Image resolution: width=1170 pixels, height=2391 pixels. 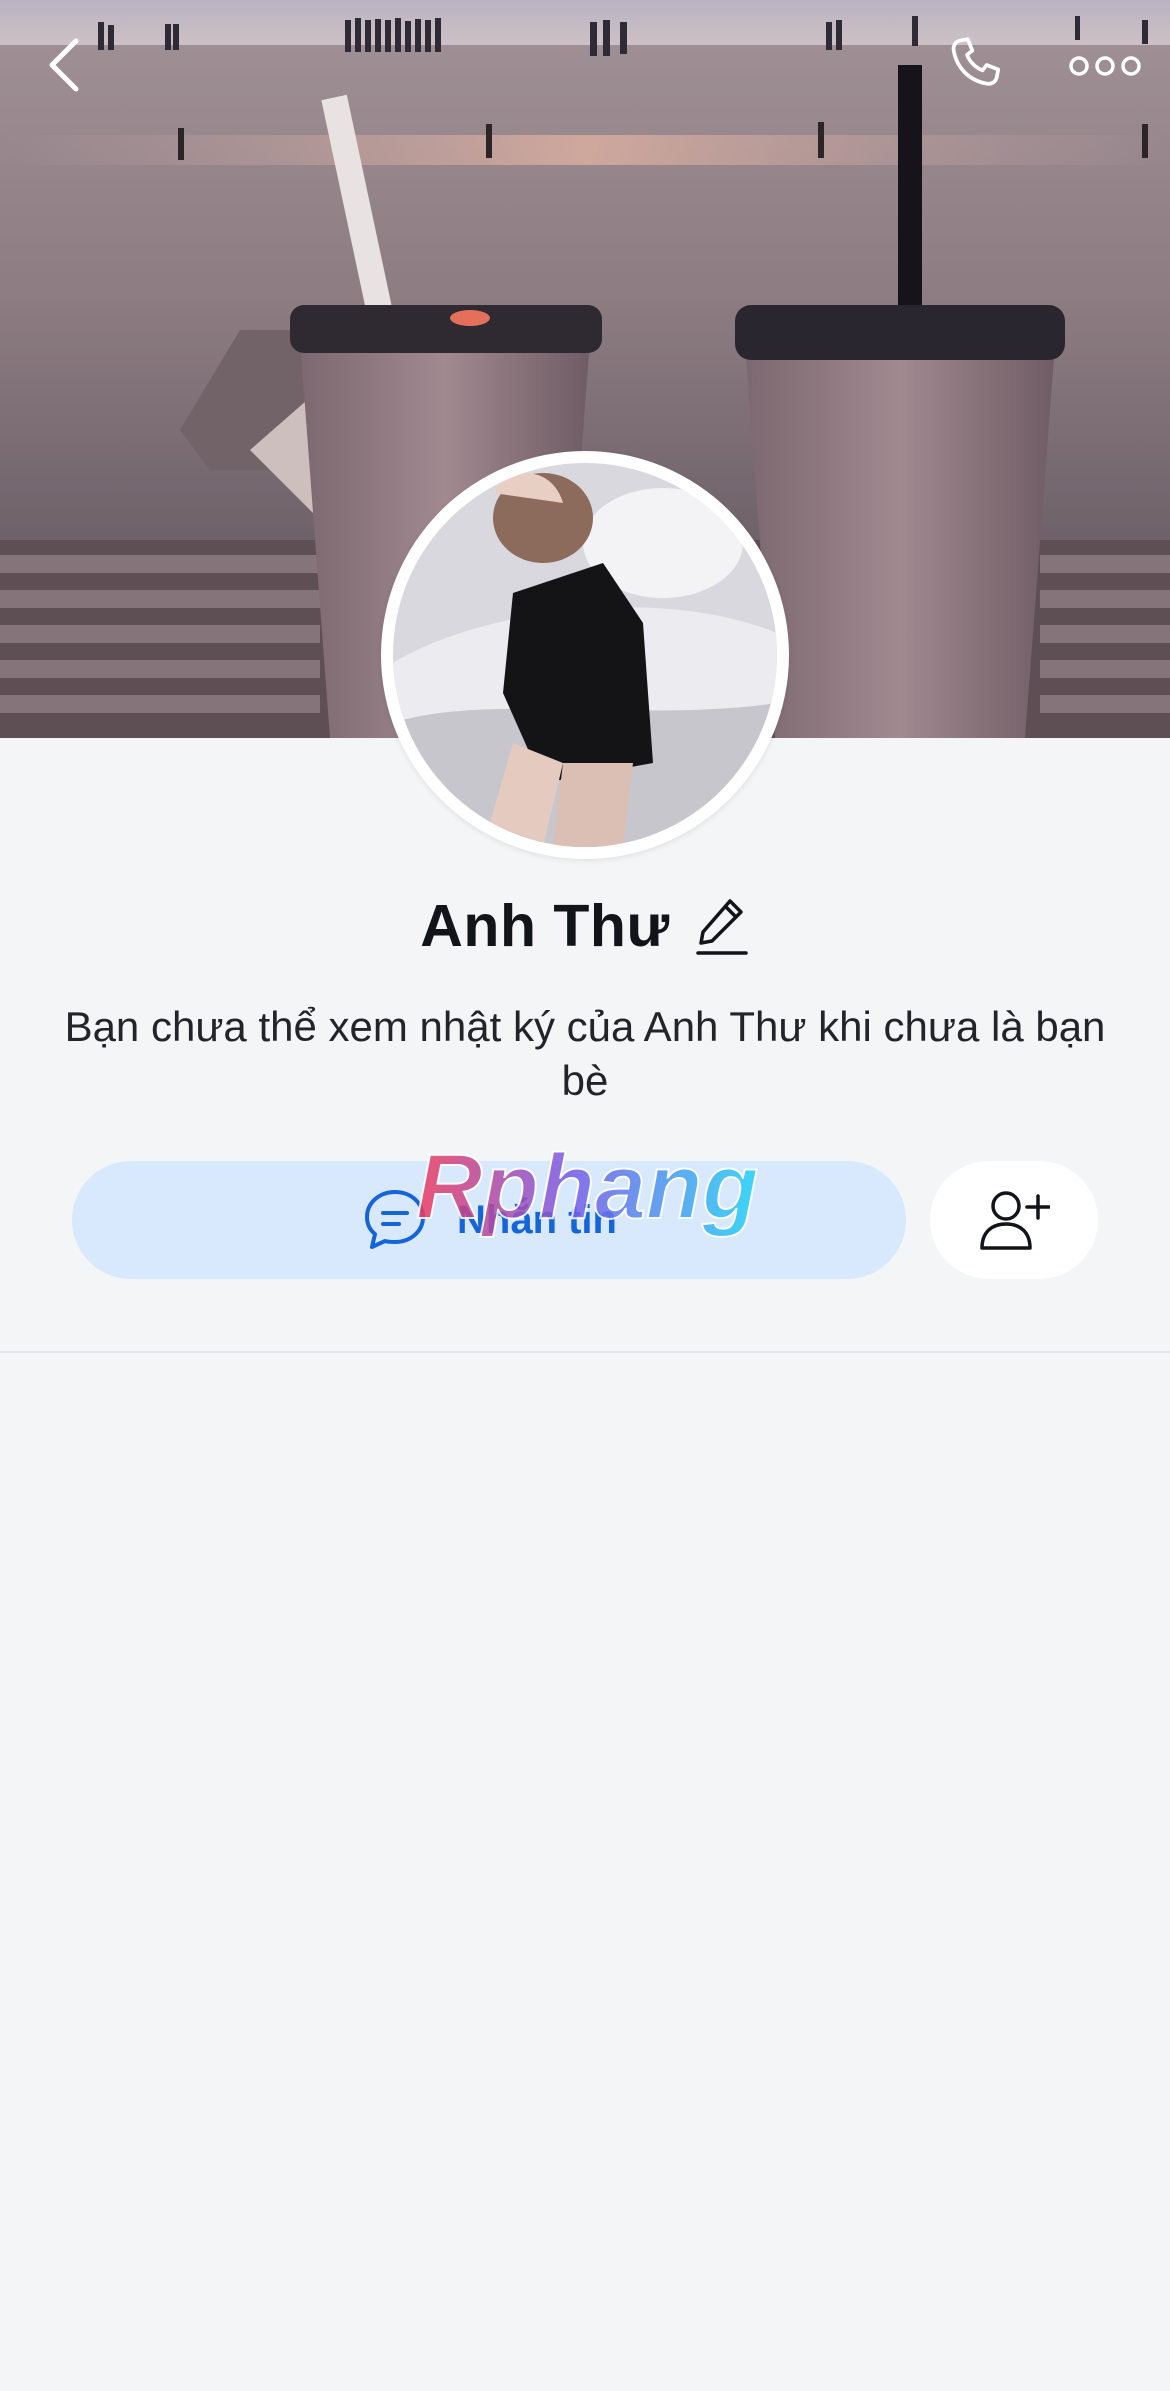 I want to click on pencil-icon, so click(x=721, y=927).